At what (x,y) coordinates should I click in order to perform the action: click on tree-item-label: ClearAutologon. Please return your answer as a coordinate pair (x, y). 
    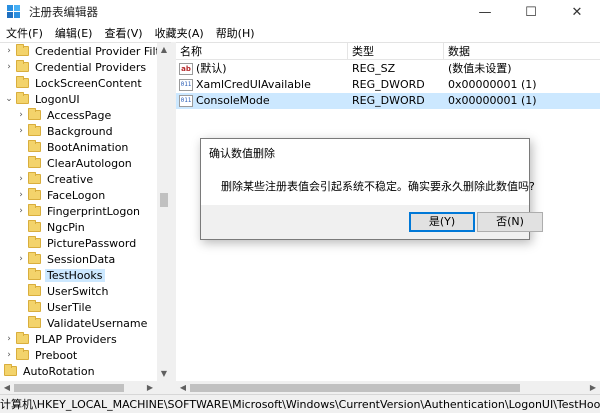
    Looking at the image, I should click on (89, 163).